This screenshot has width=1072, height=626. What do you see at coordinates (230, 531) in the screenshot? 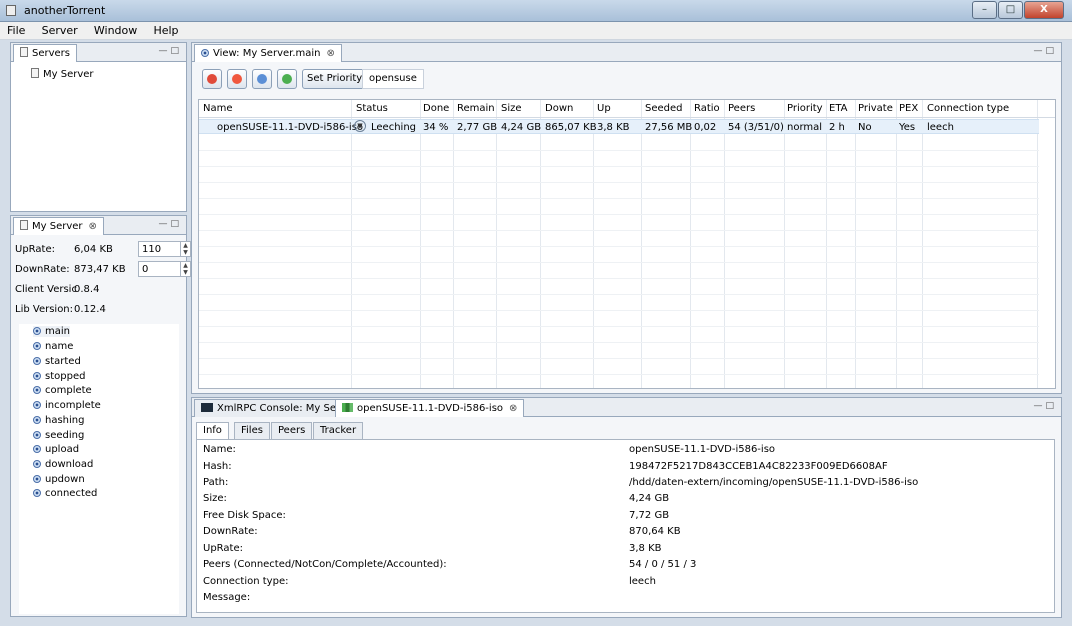
I see `info-label: DownRate:` at bounding box center [230, 531].